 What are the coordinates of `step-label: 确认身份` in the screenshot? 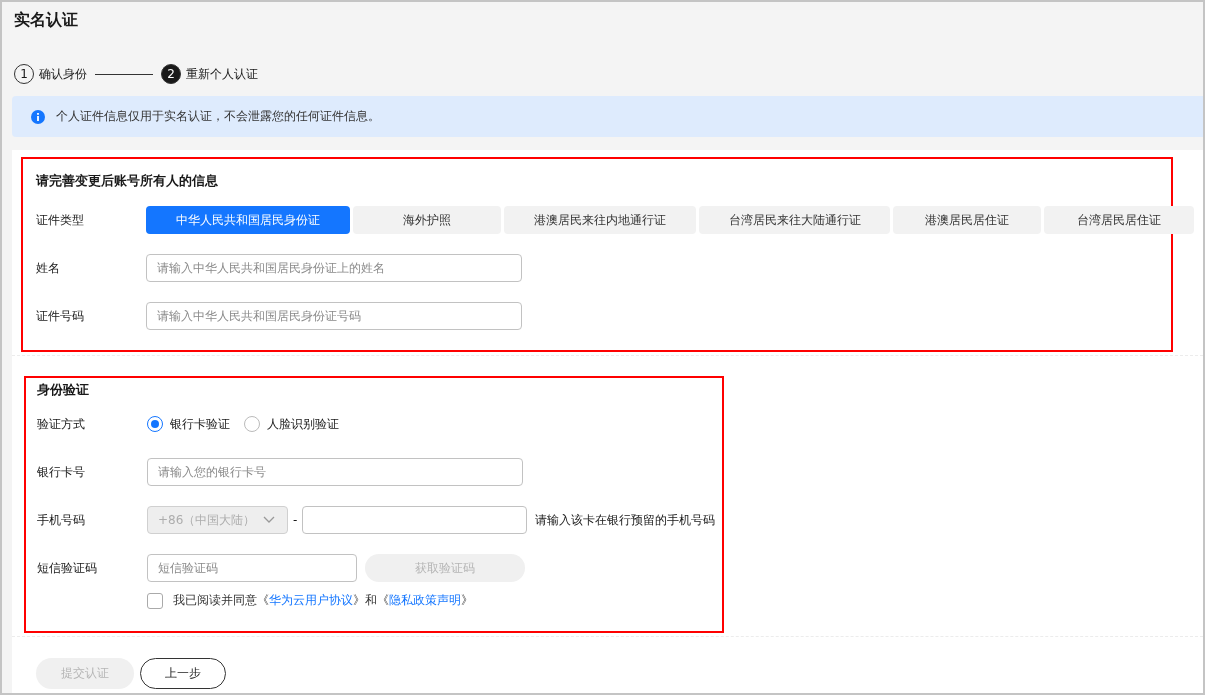 It's located at (63, 74).